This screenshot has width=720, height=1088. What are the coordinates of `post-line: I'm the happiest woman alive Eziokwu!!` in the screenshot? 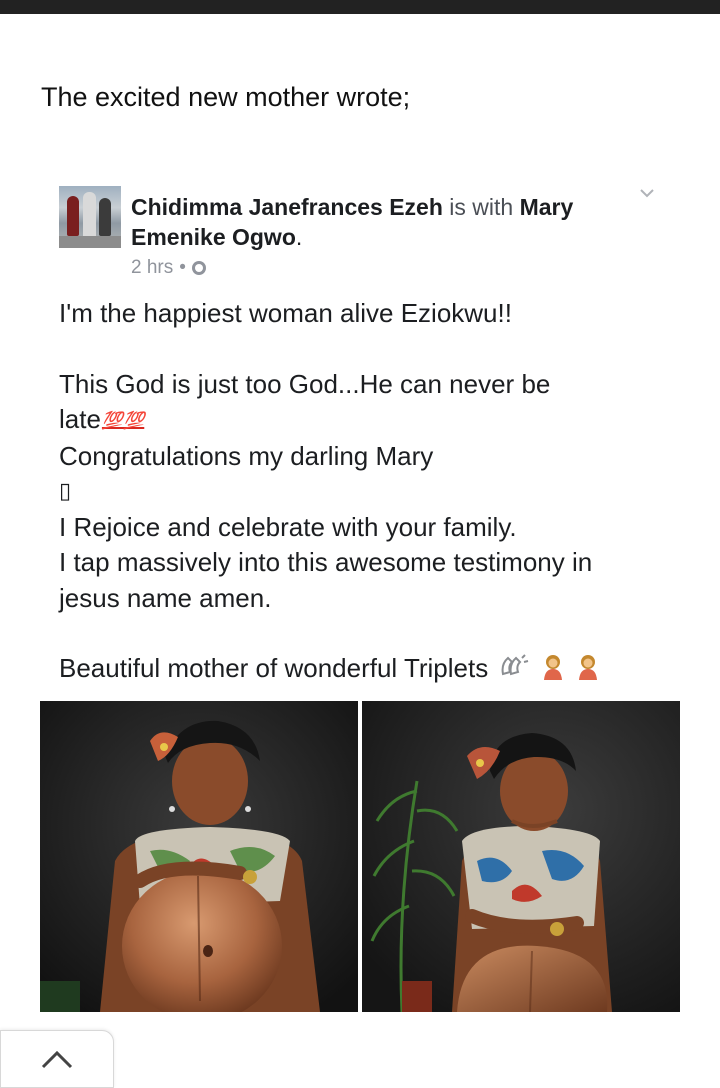 It's located at (285, 313).